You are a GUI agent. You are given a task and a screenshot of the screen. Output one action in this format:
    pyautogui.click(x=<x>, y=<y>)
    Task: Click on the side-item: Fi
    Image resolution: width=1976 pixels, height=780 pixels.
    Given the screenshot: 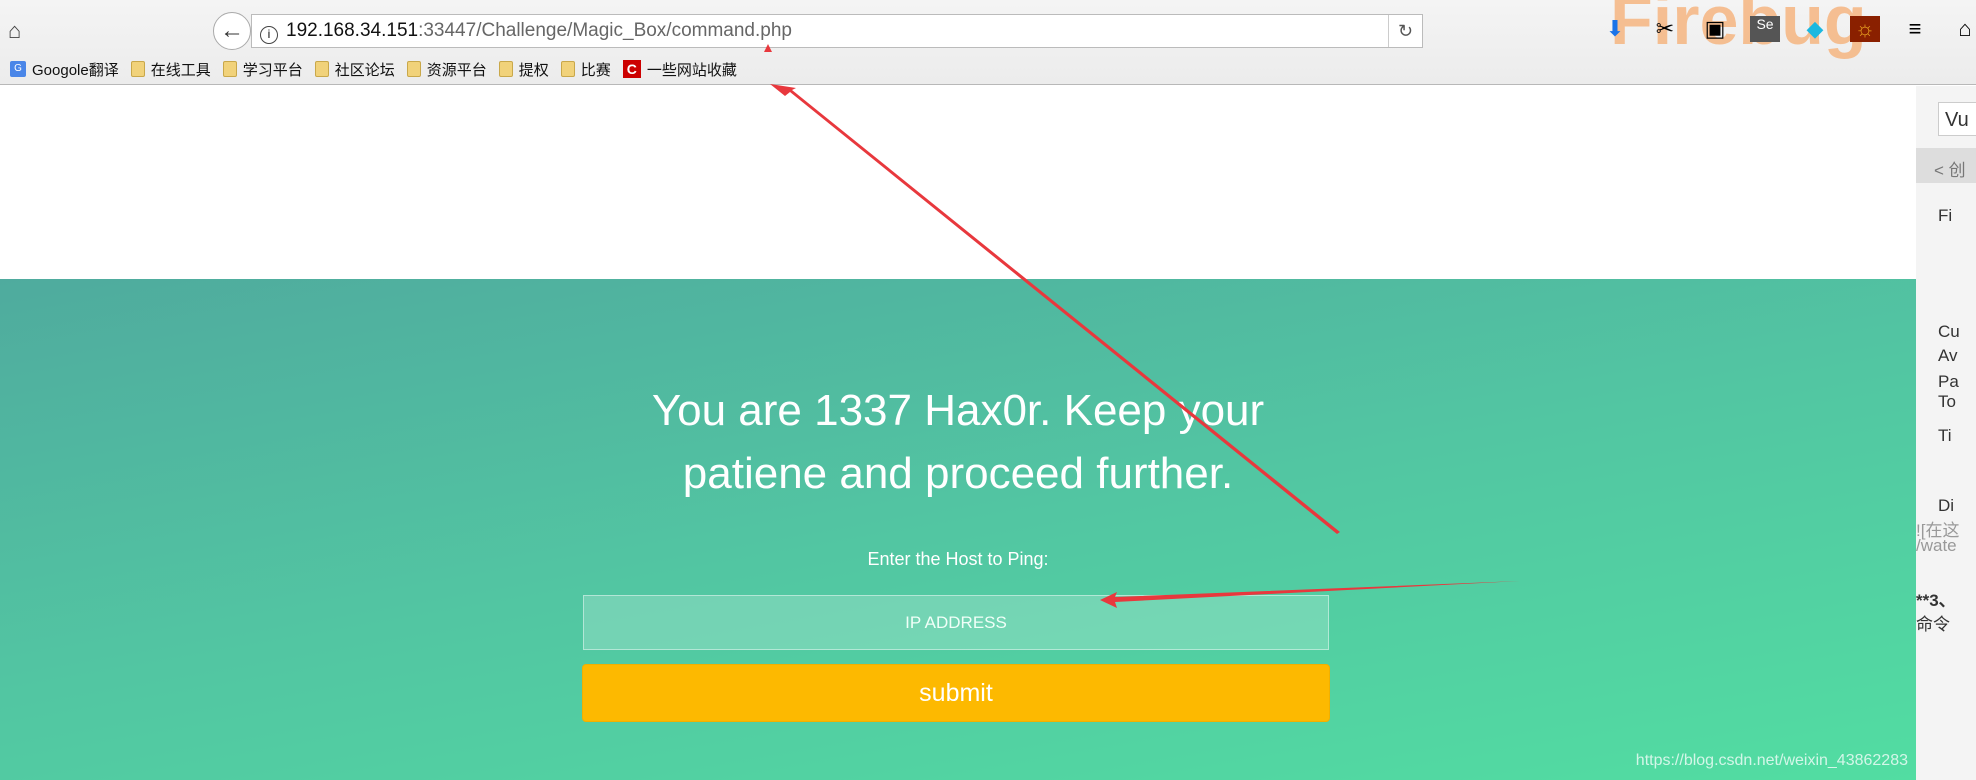 What is the action you would take?
    pyautogui.click(x=1945, y=215)
    